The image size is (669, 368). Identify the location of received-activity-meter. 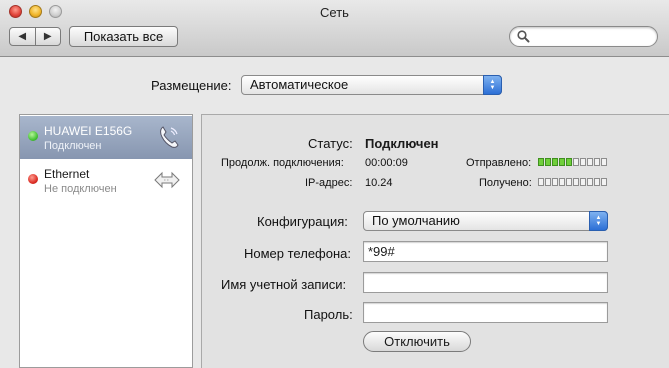
(572, 182).